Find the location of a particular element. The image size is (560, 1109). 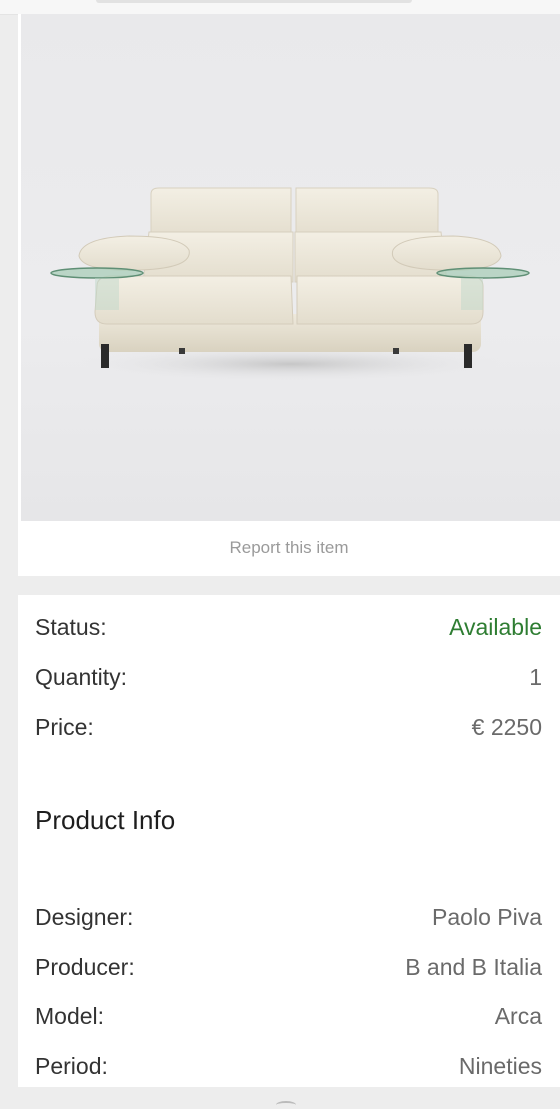

status-label: Status: is located at coordinates (71, 626).